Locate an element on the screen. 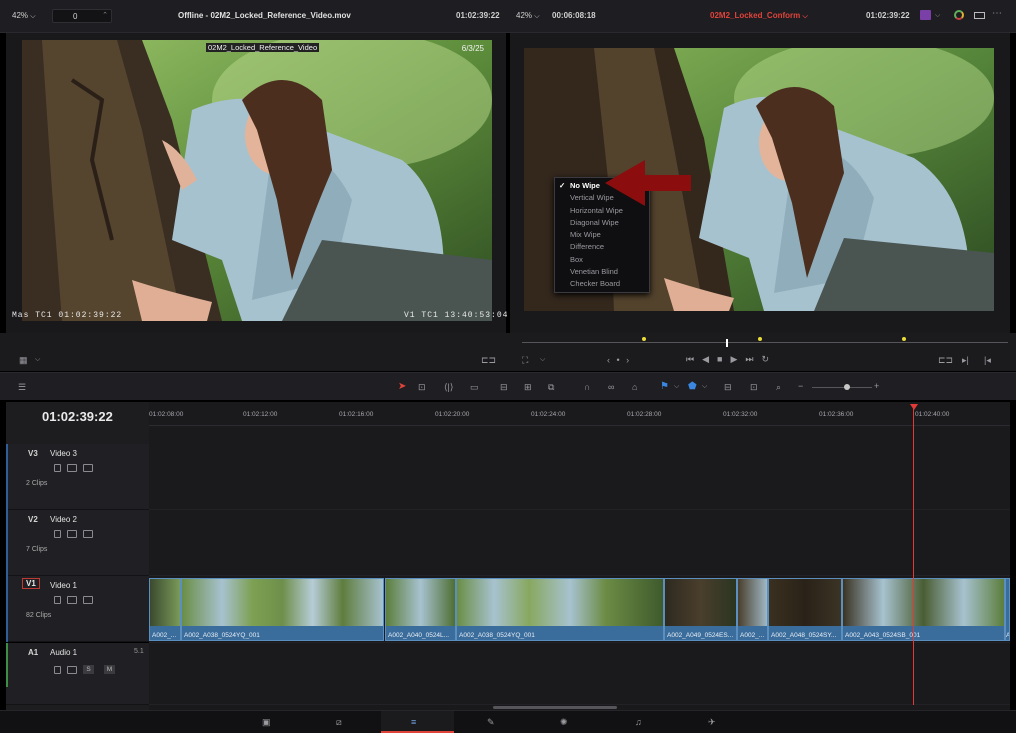 The height and width of the screenshot is (733, 1016). track-header-v3: V3 Video 3 2 Clips is located at coordinates (77, 477).